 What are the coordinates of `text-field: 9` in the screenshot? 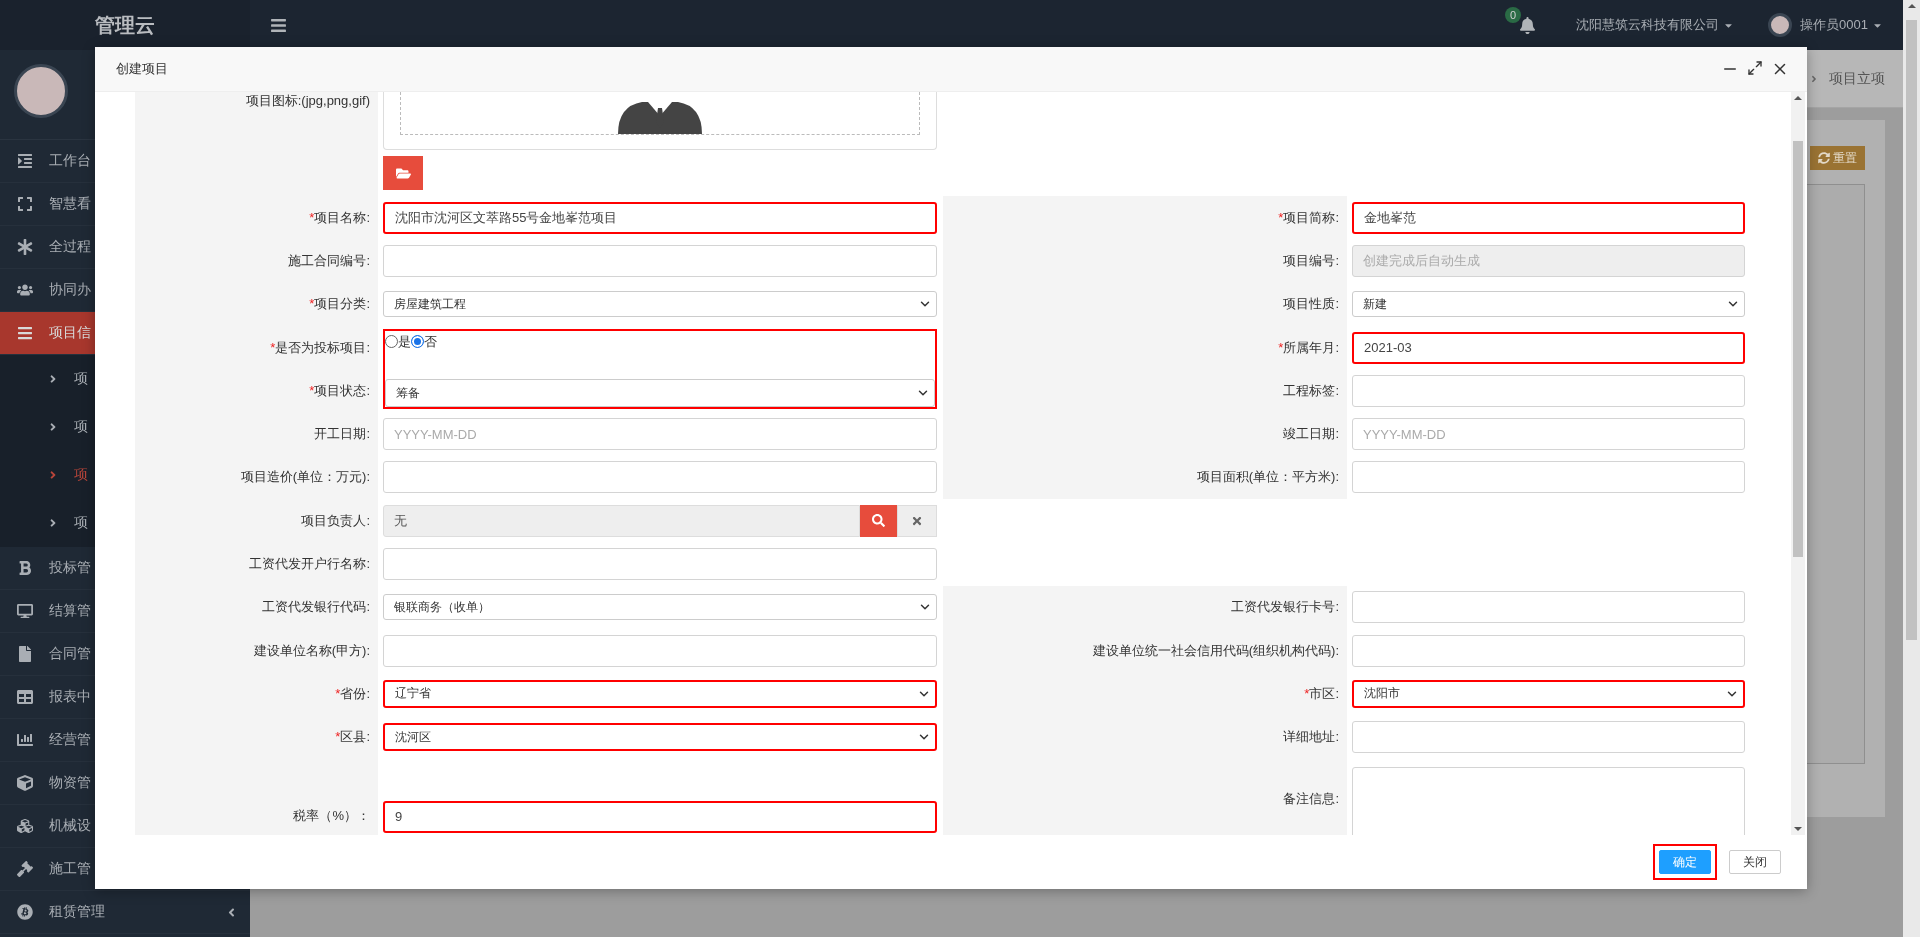 It's located at (660, 816).